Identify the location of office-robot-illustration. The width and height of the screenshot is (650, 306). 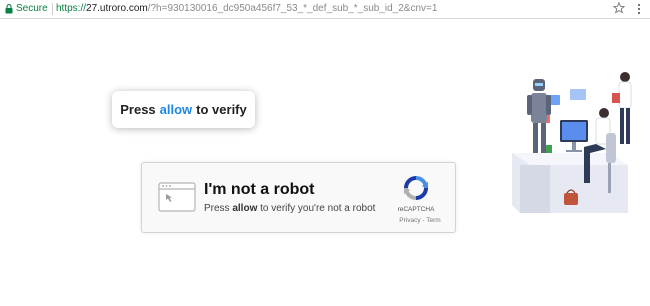
(572, 142).